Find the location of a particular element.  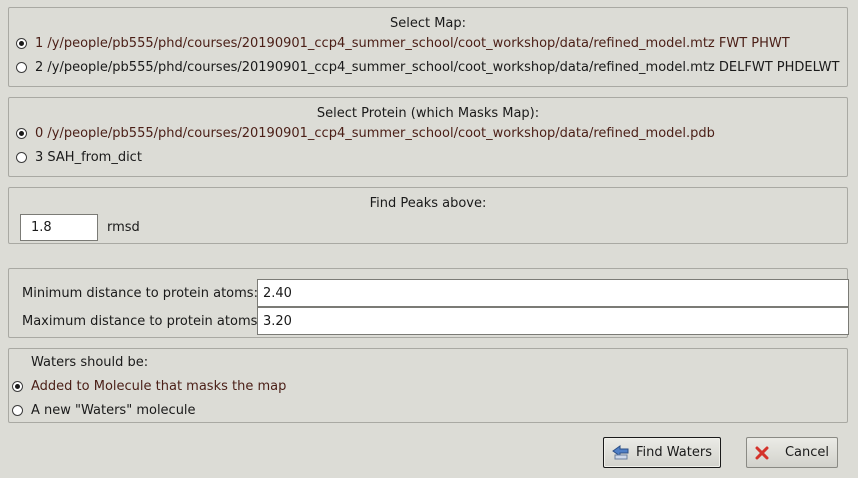

max-distance-input: 3.20 is located at coordinates (553, 321).